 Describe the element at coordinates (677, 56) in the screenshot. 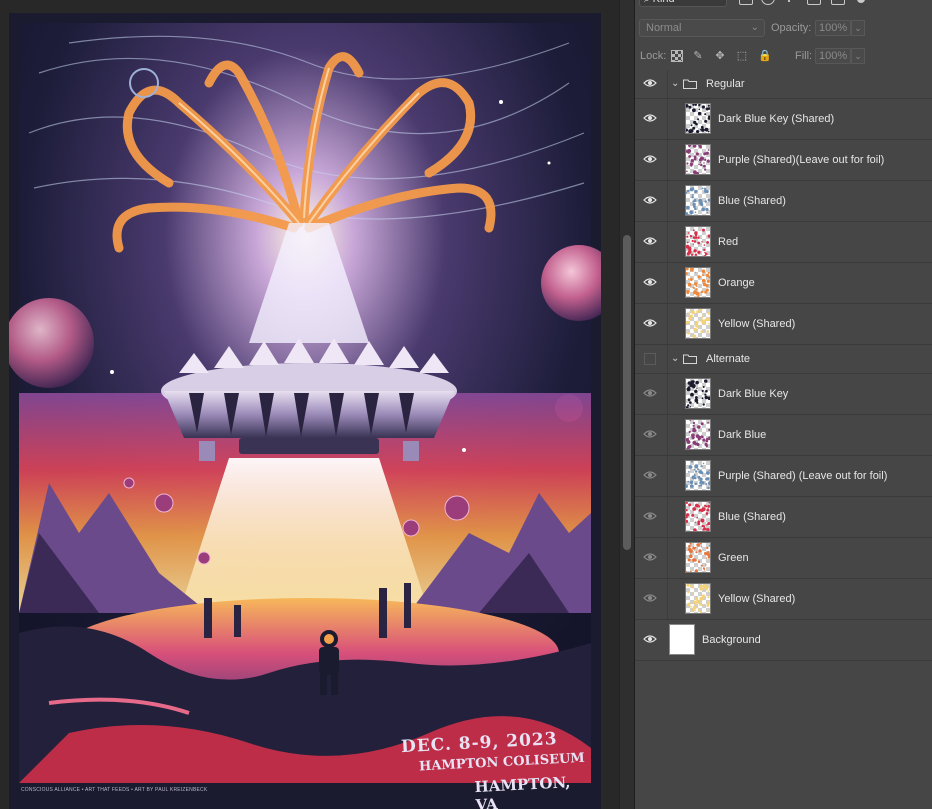

I see `lock-transparent-pixels-icon` at that location.